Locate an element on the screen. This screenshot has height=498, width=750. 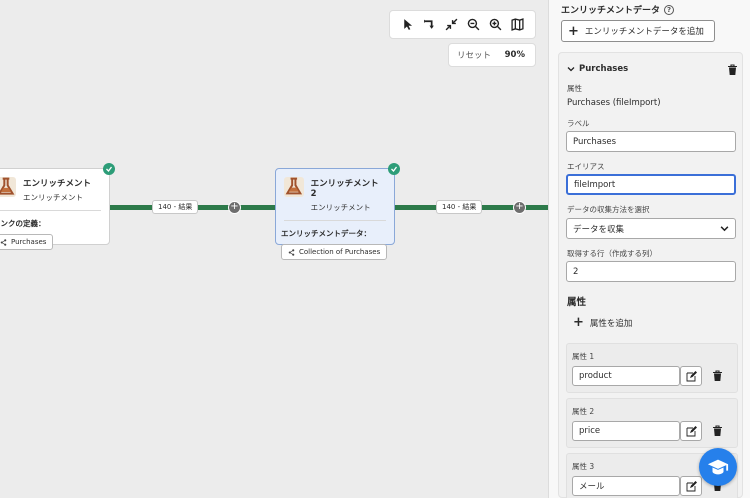
chip-label: Purchases is located at coordinates (29, 242).